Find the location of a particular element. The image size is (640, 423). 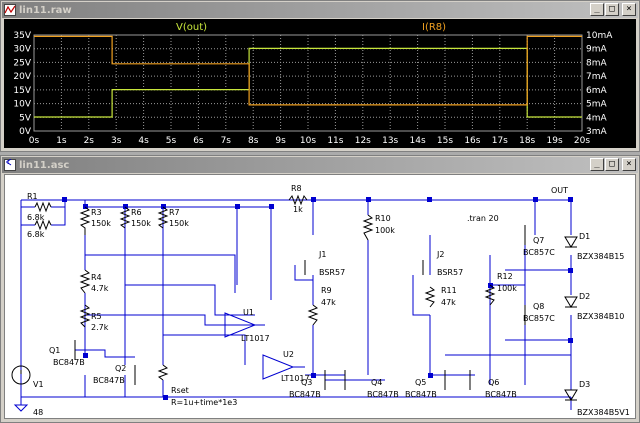

x-tick-label: 9s is located at coordinates (280, 141).